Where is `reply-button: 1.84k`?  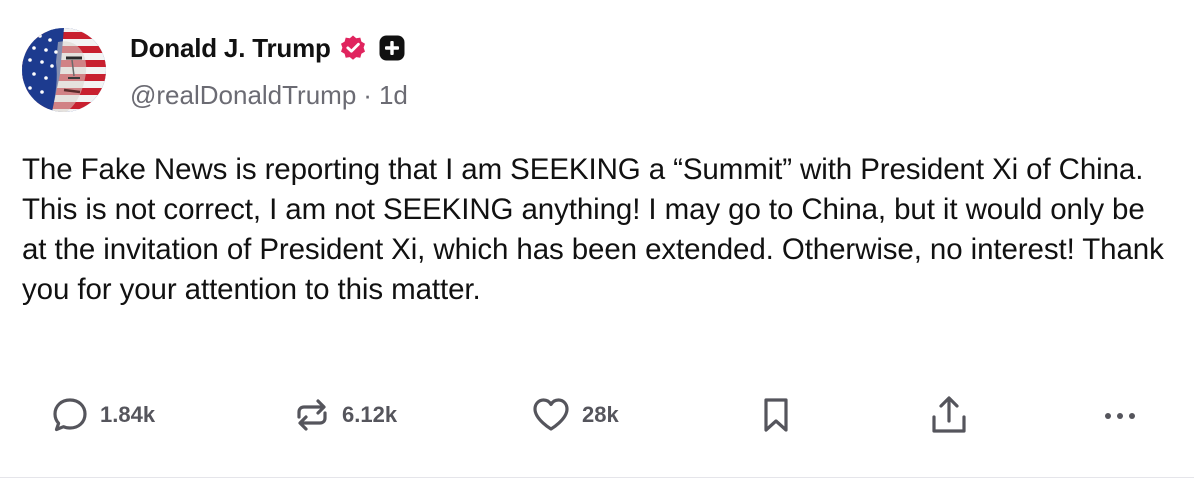 reply-button: 1.84k is located at coordinates (102, 415).